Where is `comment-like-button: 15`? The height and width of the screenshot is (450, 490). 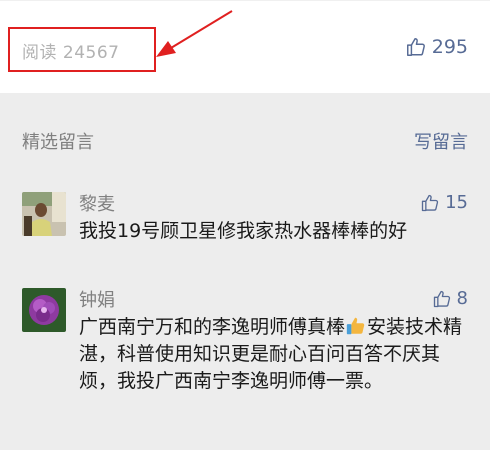 comment-like-button: 15 is located at coordinates (444, 202).